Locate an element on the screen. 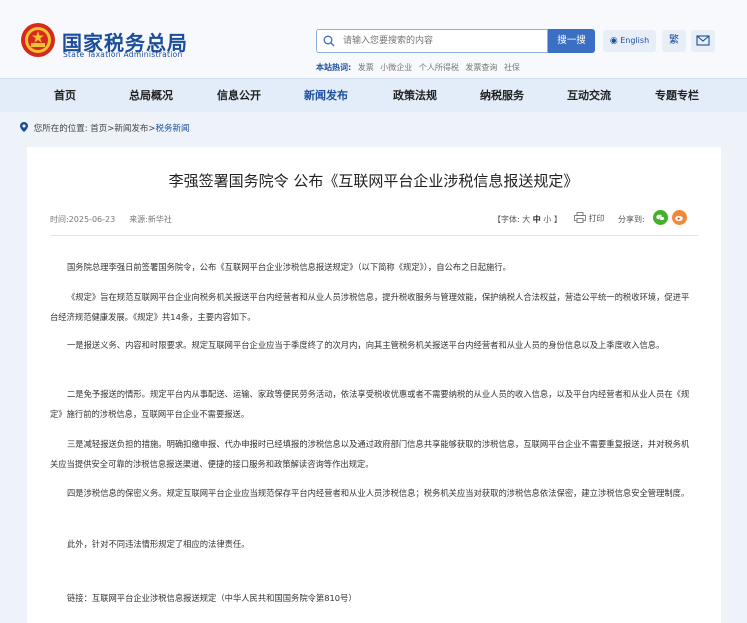  article-time: 时间:2025-06-23 is located at coordinates (83, 219).